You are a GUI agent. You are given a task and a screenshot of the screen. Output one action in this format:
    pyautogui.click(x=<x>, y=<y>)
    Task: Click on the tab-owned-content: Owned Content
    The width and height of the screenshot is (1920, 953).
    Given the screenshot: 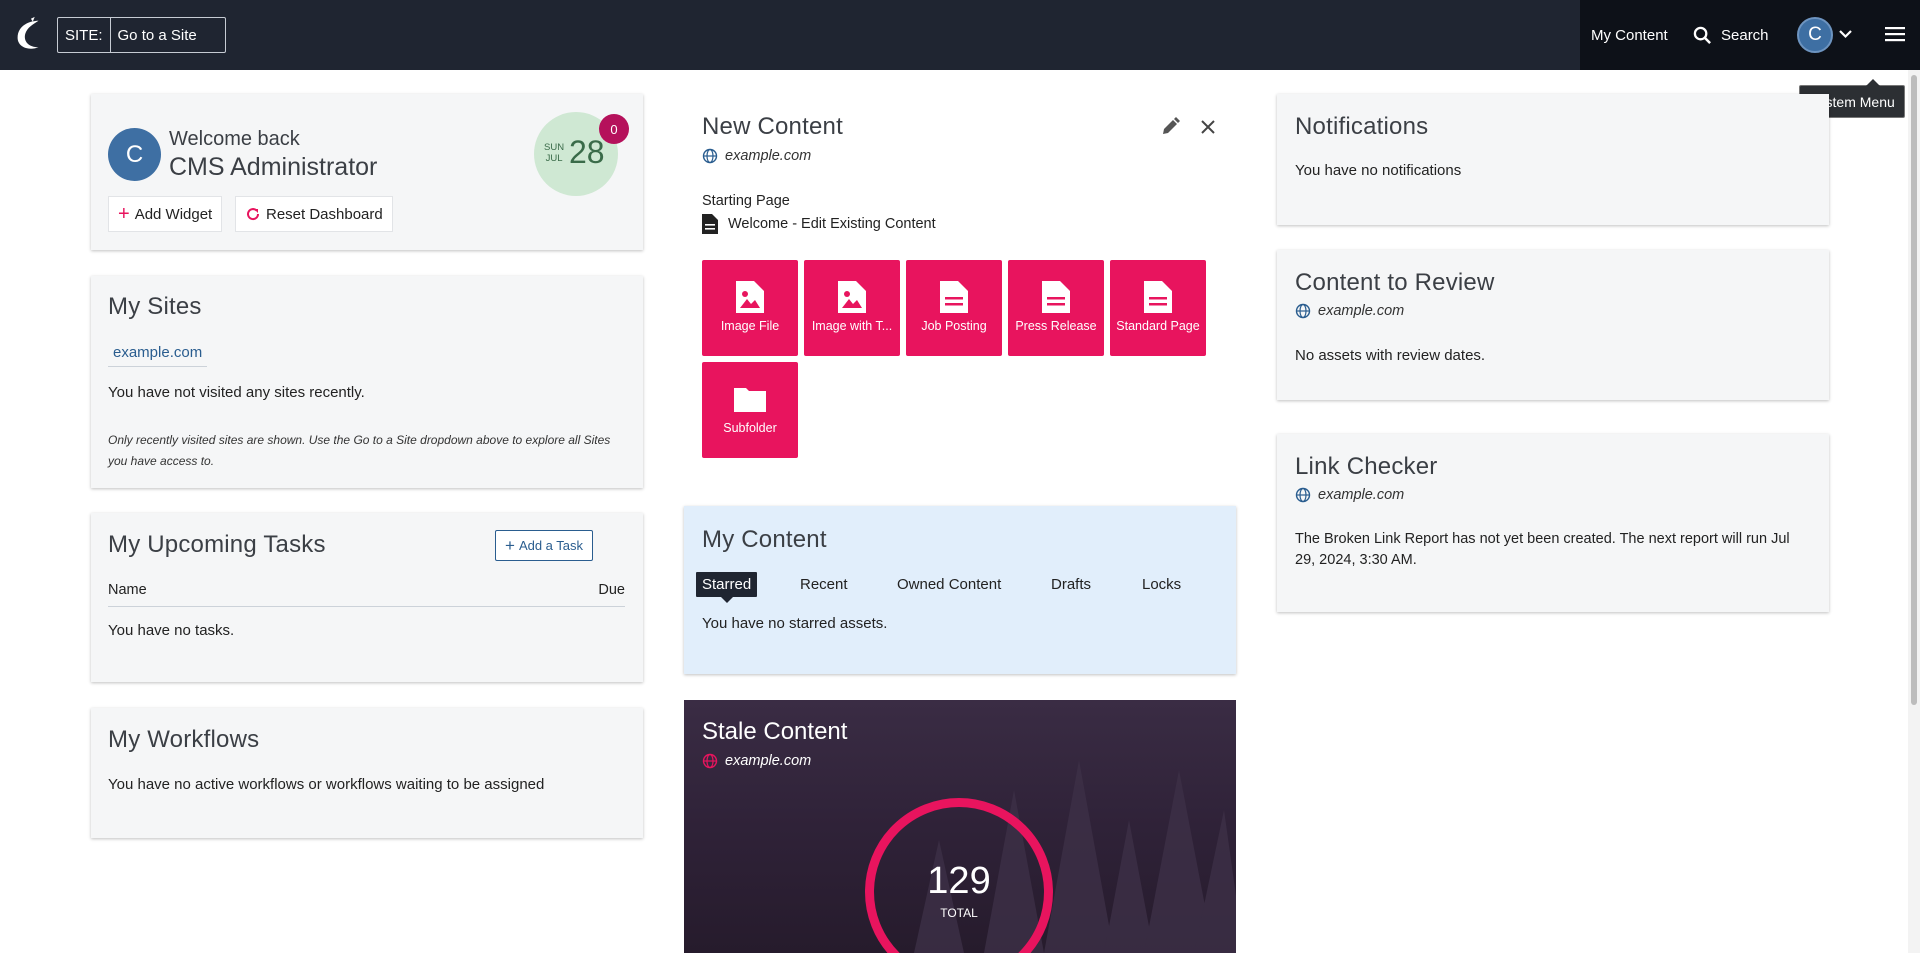 What is the action you would take?
    pyautogui.click(x=949, y=584)
    